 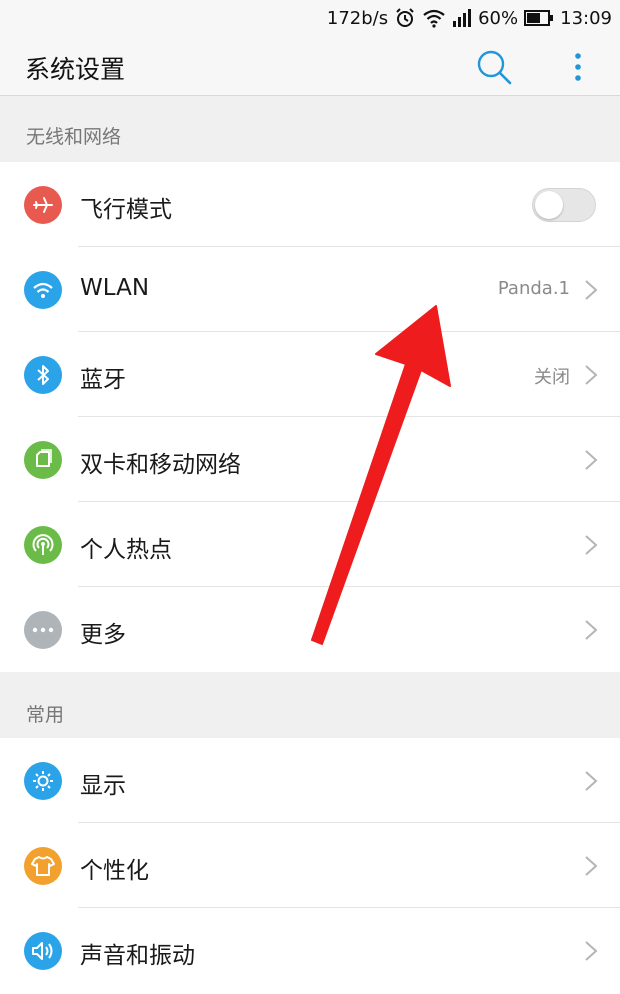 I want to click on settings-row-display: 显示, so click(x=310, y=780).